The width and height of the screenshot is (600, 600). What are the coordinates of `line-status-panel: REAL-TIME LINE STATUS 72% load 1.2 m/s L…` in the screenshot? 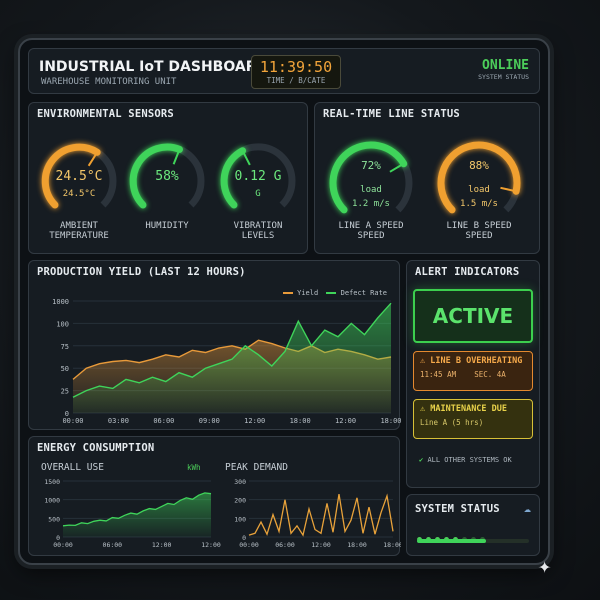 It's located at (427, 178).